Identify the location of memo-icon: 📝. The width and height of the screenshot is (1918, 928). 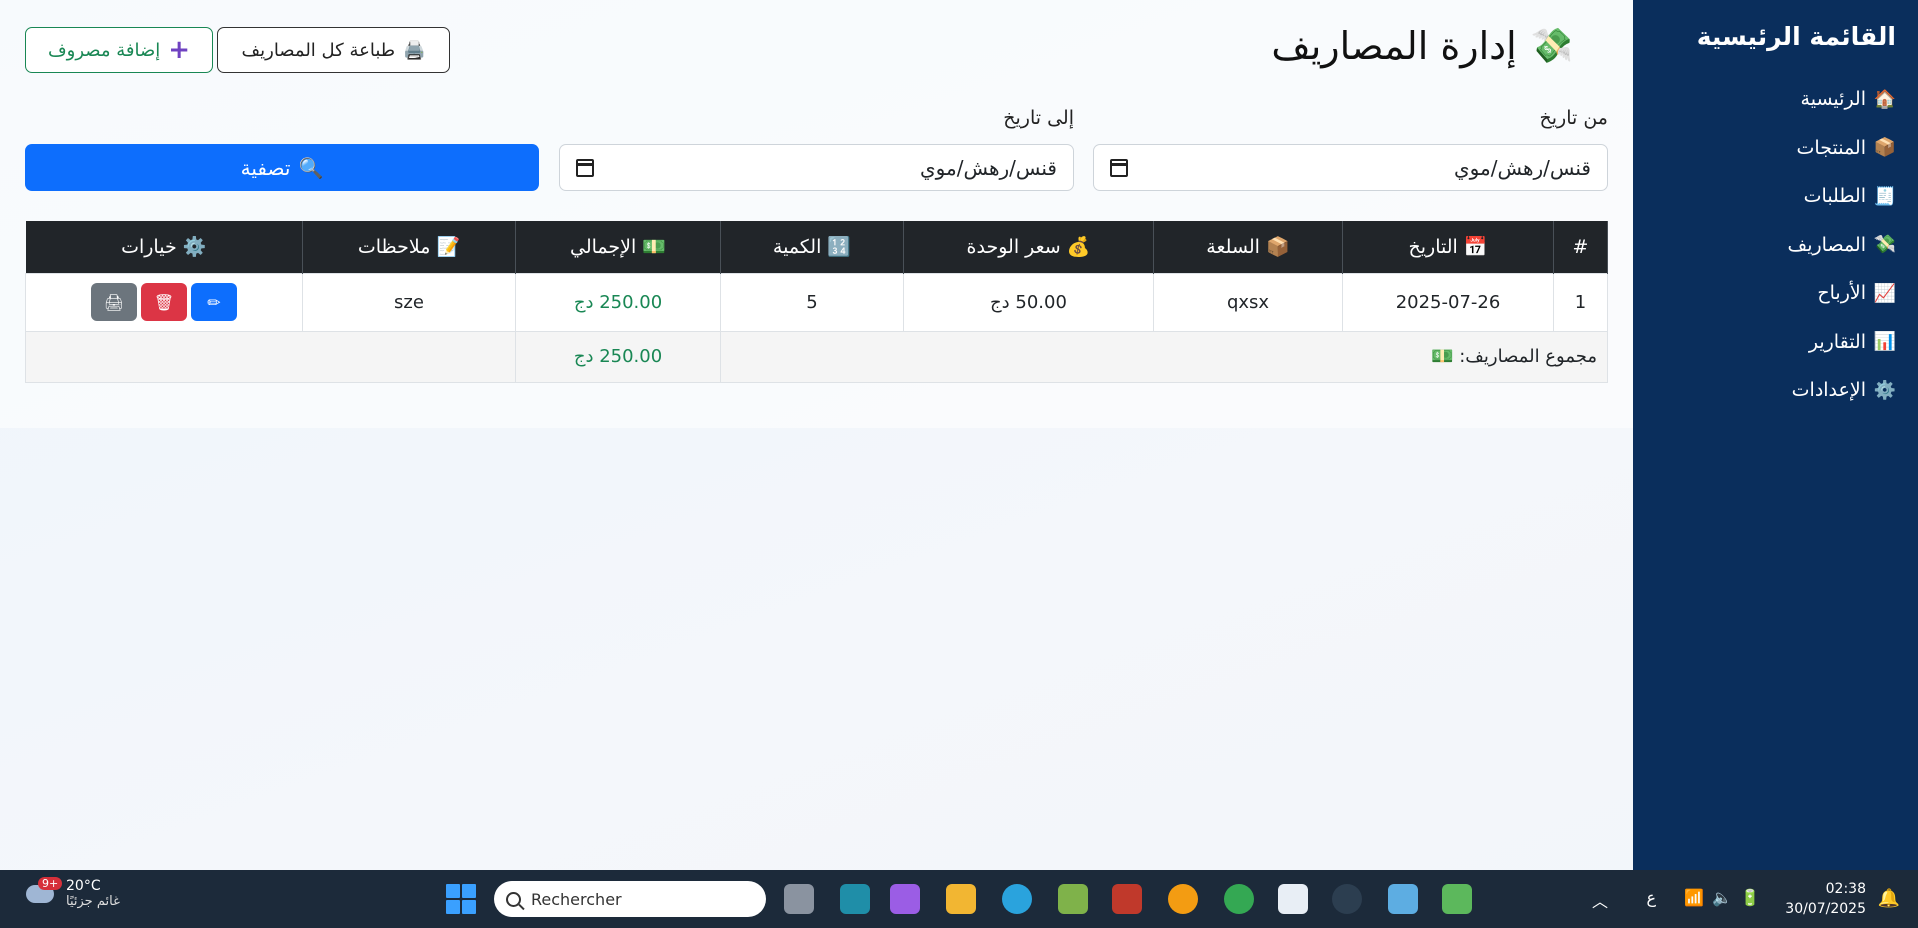
(448, 247).